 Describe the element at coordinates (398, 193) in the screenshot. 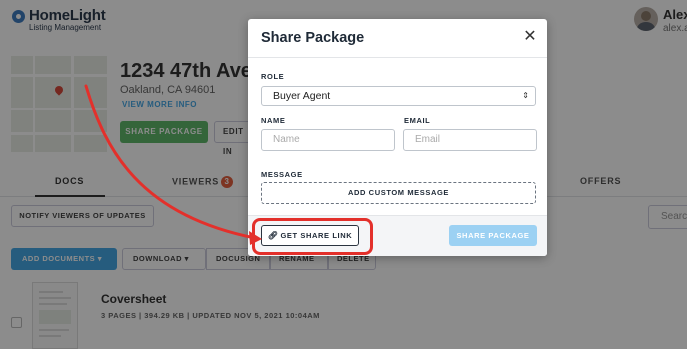

I see `add-custom-message-button: ADD CUSTOM MESSAGE` at that location.